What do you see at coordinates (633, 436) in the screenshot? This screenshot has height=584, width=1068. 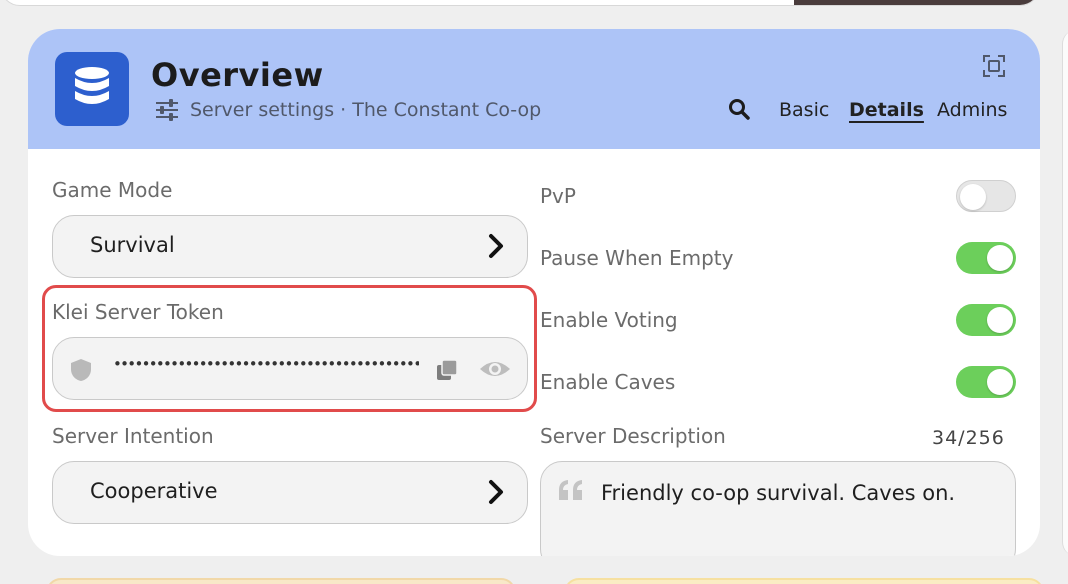 I see `description-label: Server Description` at bounding box center [633, 436].